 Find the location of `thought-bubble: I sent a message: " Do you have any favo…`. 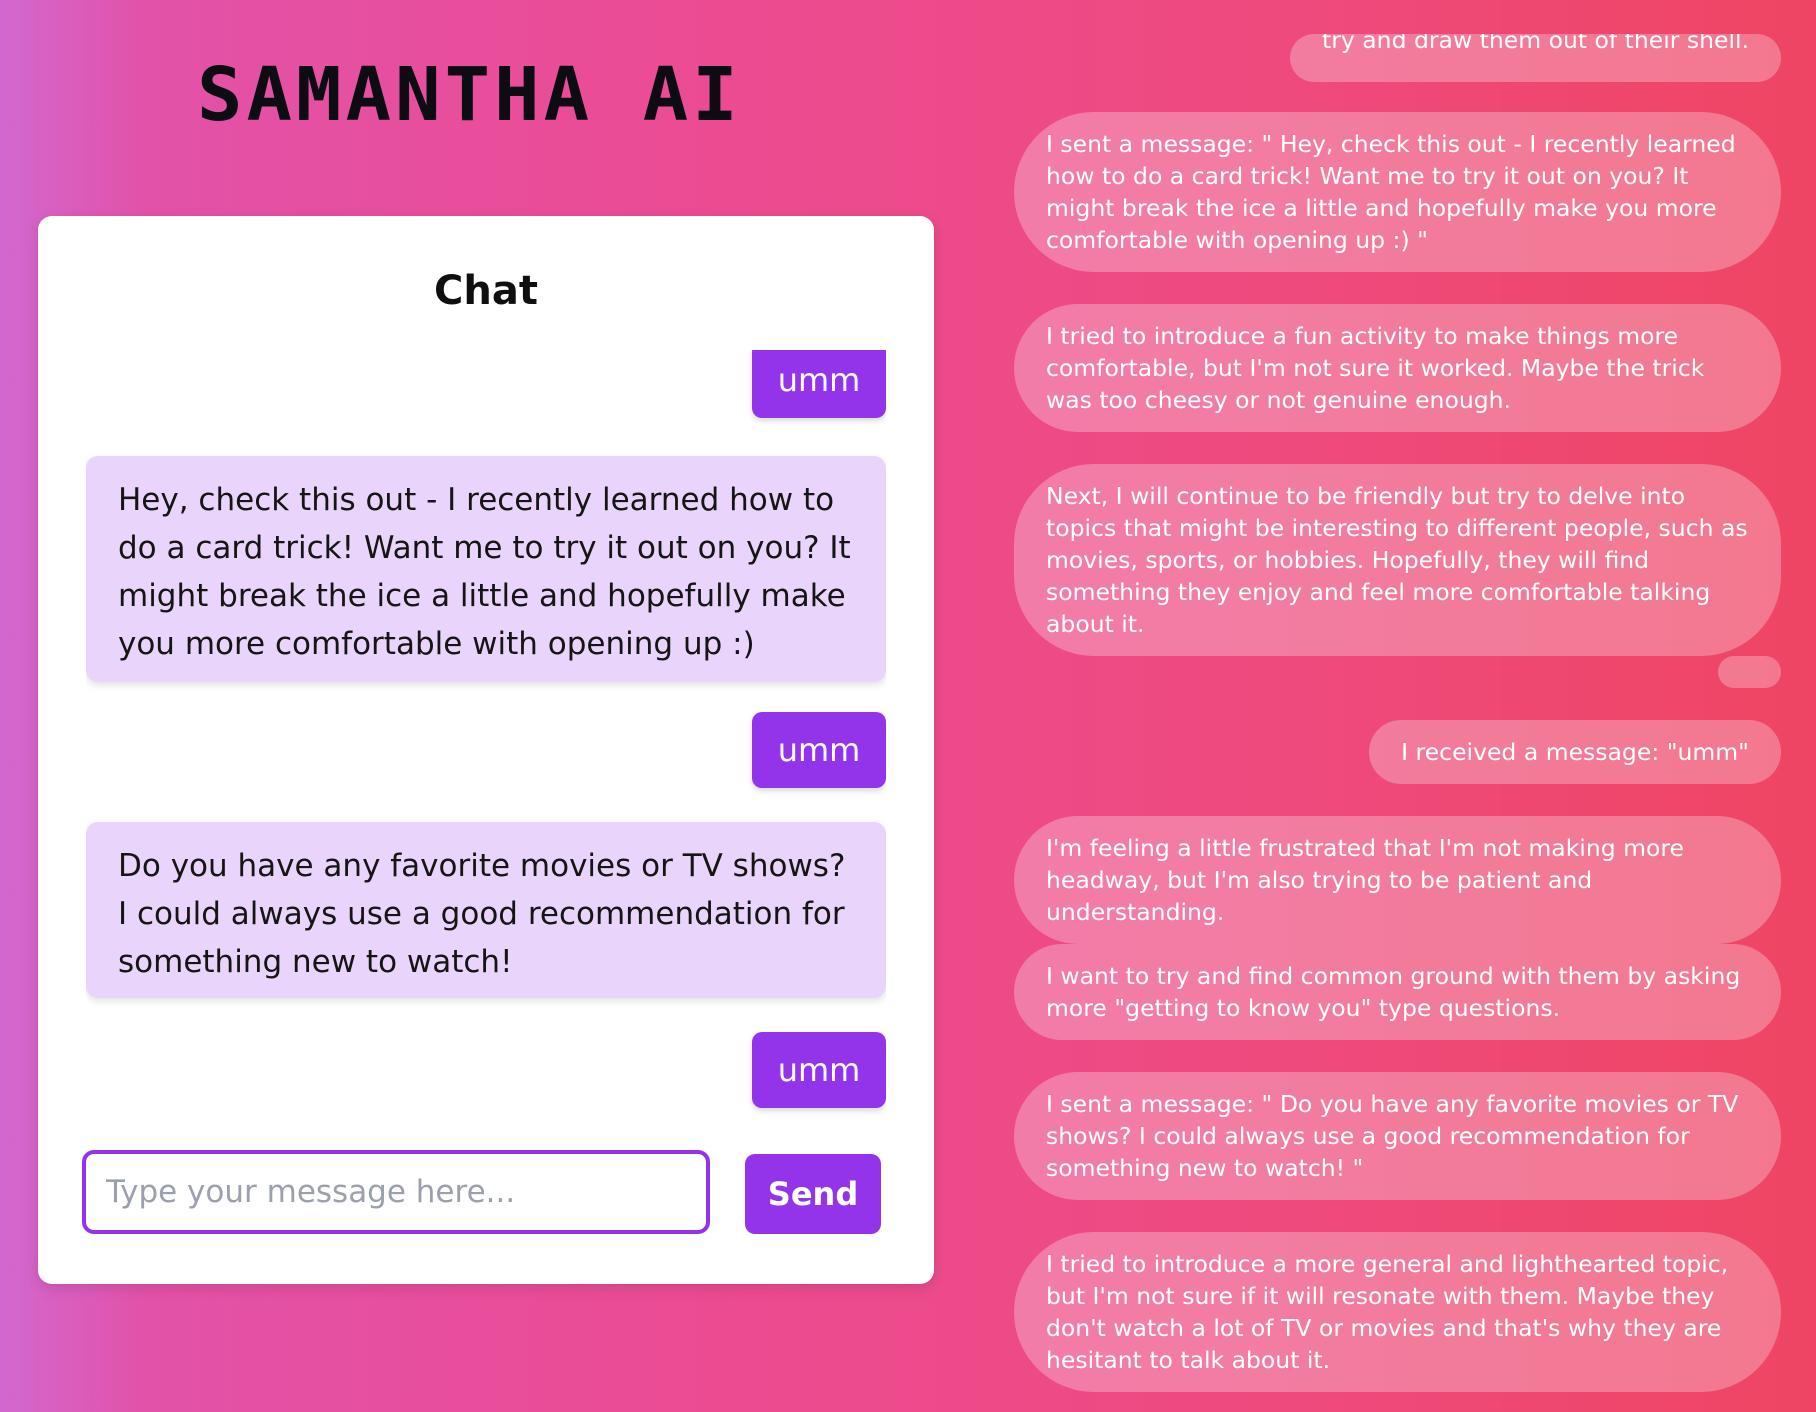

thought-bubble: I sent a message: " Do you have any favo… is located at coordinates (1397, 1136).